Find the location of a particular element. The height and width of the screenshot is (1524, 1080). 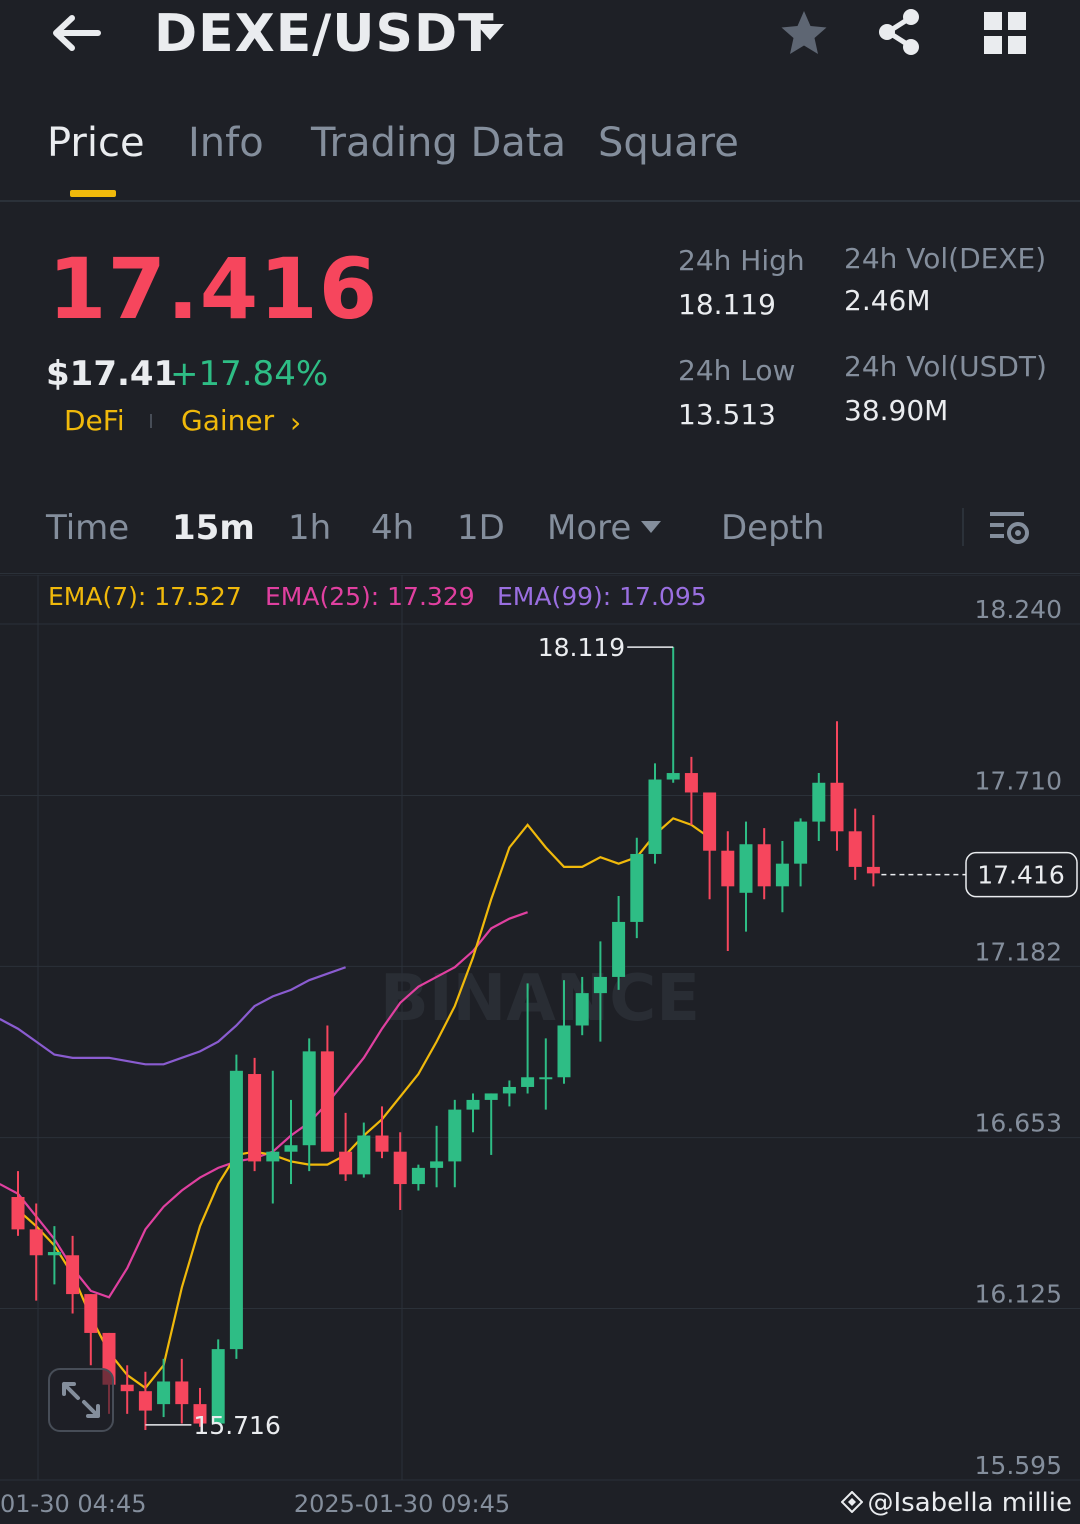

ema25-line is located at coordinates (264, 1105).